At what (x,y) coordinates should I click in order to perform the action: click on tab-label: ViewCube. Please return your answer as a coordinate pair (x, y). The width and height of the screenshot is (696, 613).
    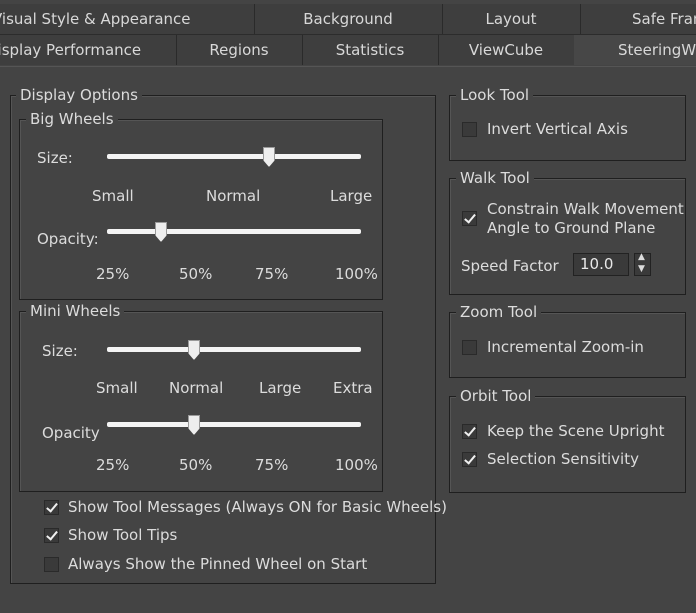
    Looking at the image, I should click on (506, 50).